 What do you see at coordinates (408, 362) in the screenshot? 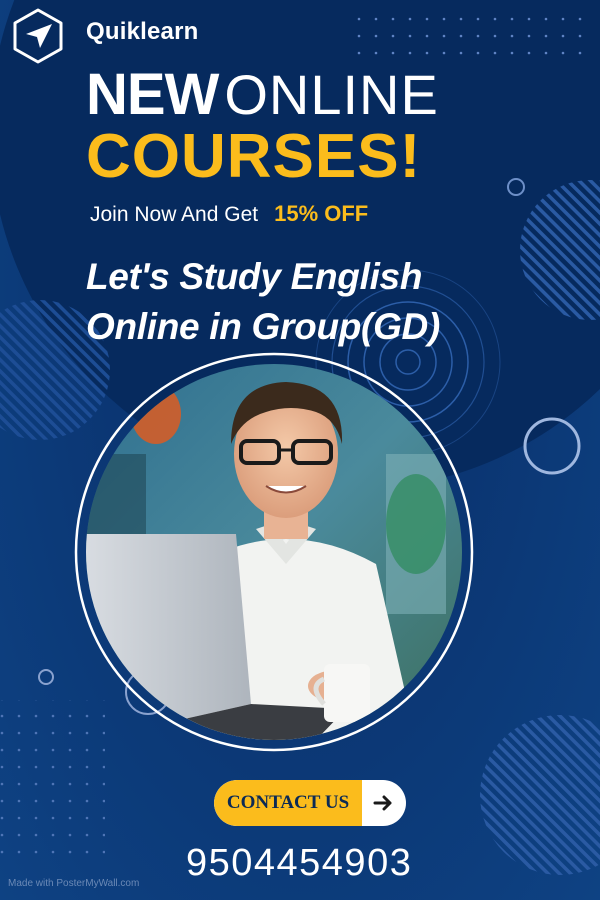
I see `concentric-rings` at bounding box center [408, 362].